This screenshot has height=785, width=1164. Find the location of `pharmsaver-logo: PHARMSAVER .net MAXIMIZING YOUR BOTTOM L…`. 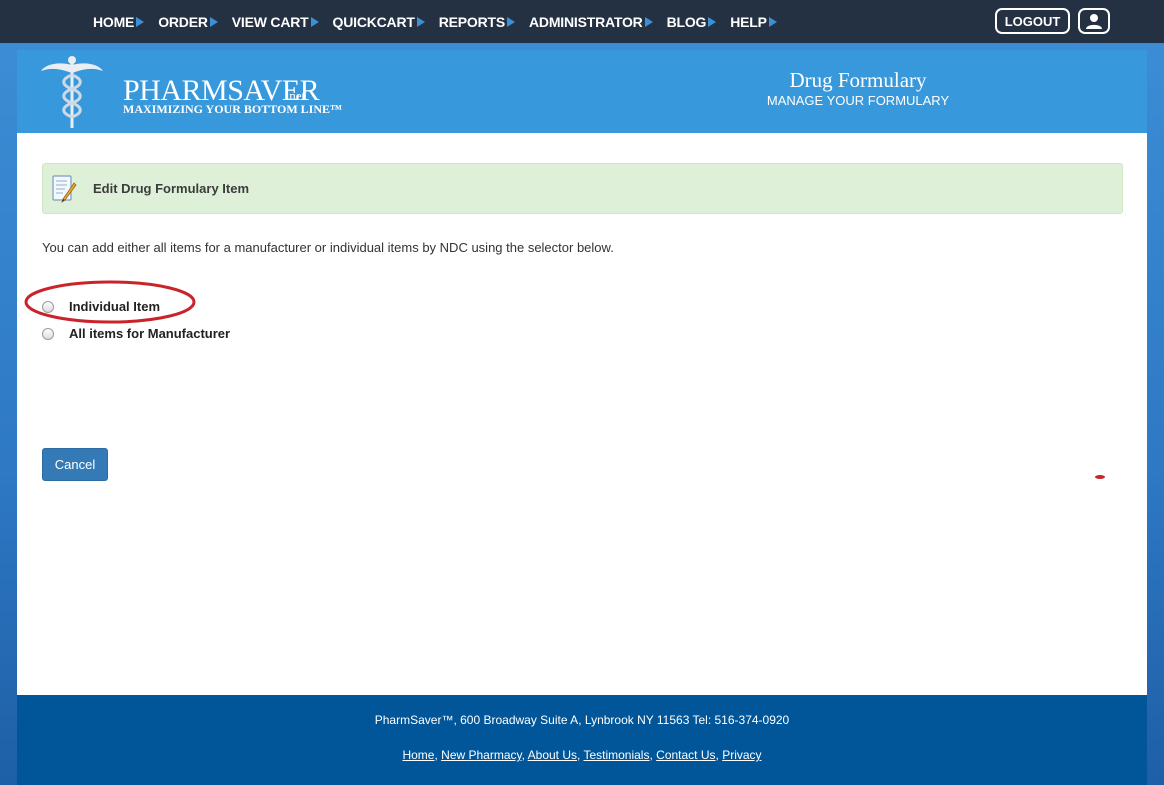

pharmsaver-logo: PHARMSAVER .net MAXIMIZING YOUR BOTTOM L… is located at coordinates (191, 92).